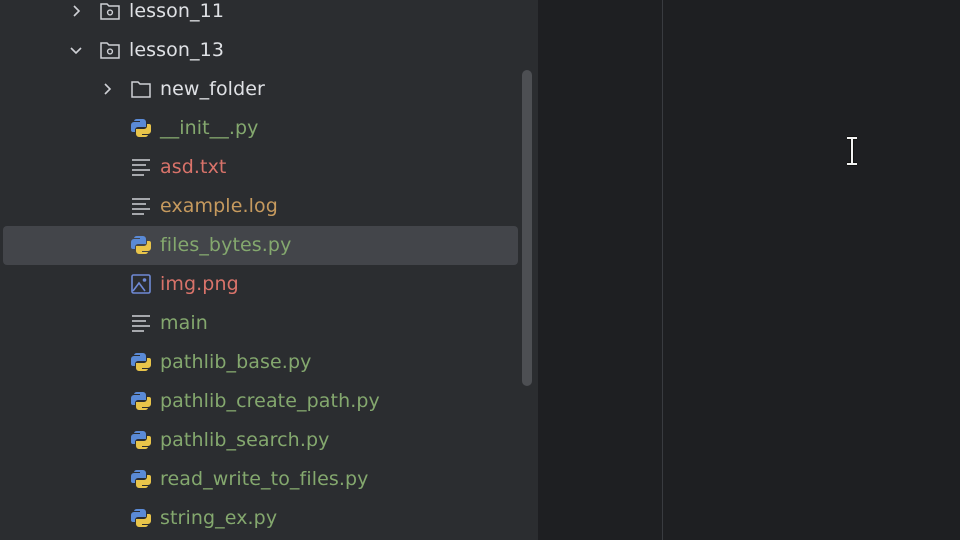 Image resolution: width=960 pixels, height=540 pixels. Describe the element at coordinates (269, 89) in the screenshot. I see `tree-item-new-folder: new_folder` at that location.